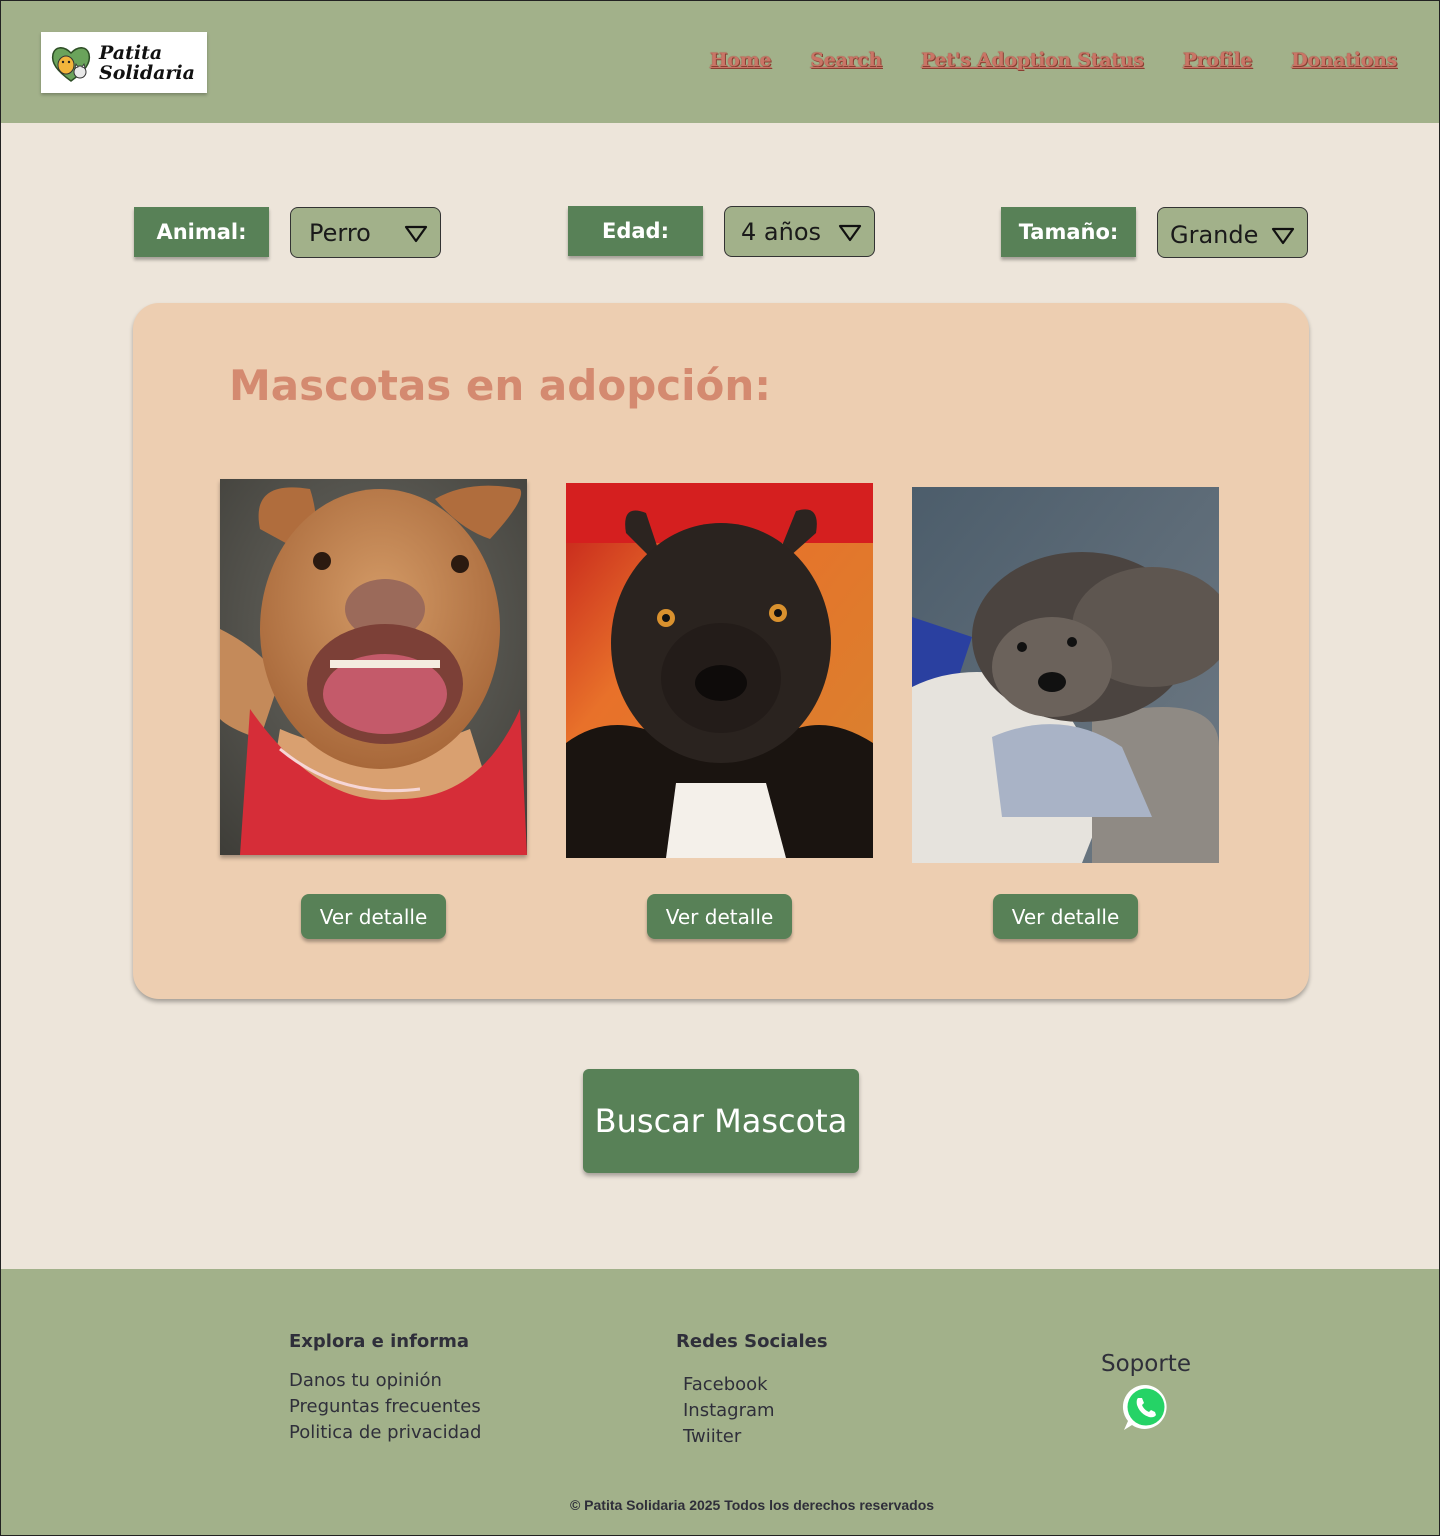 This screenshot has width=1440, height=1536. What do you see at coordinates (719, 916) in the screenshot?
I see `ver-detalle-button-2: Ver detalle` at bounding box center [719, 916].